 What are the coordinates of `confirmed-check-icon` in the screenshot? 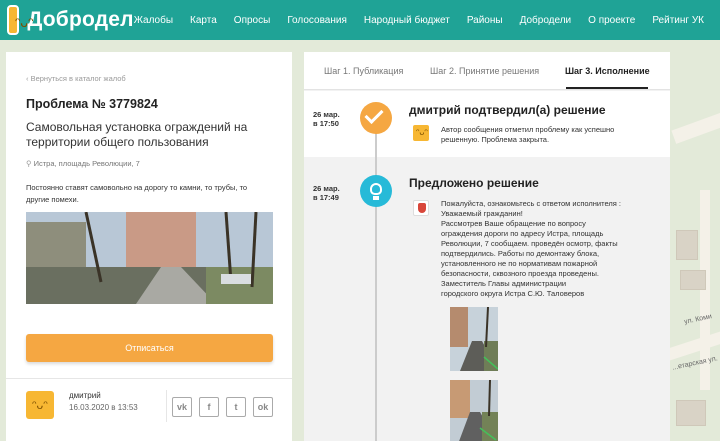 It's located at (376, 118).